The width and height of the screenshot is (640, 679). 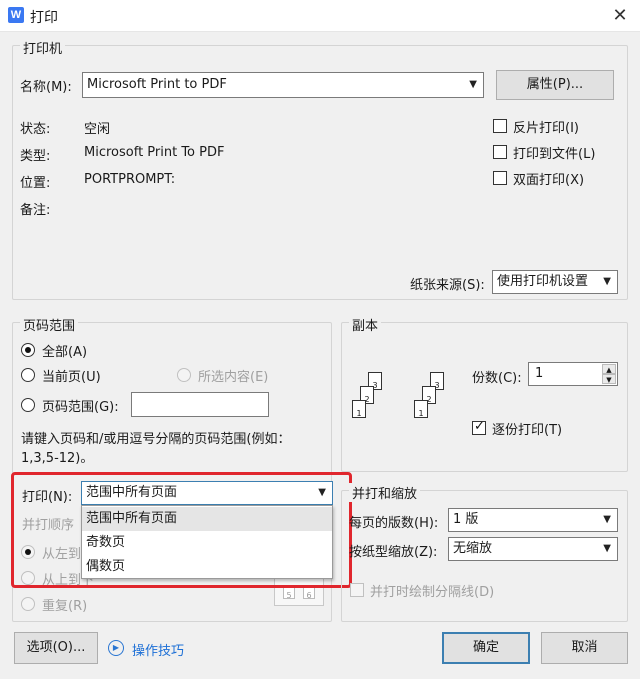 I want to click on order-repeat-label: 重复(R), so click(x=65, y=606).